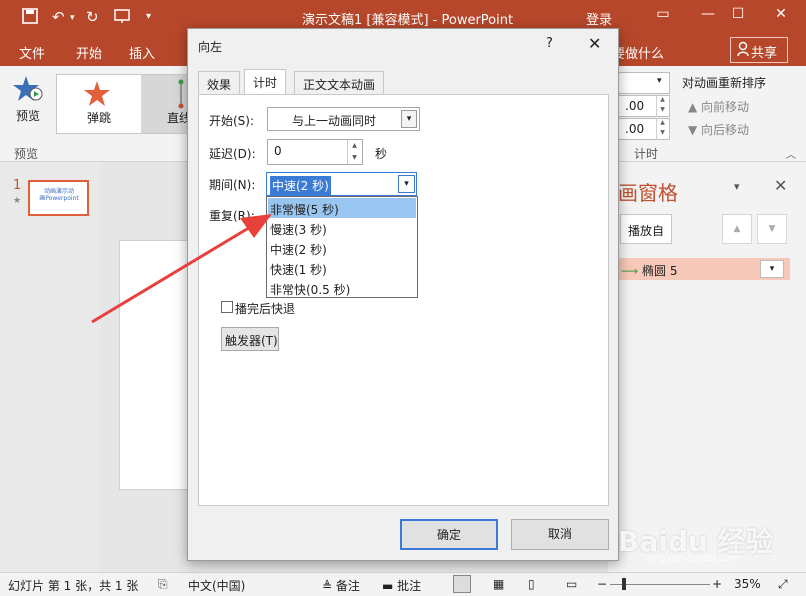 The height and width of the screenshot is (596, 806). I want to click on animation-gallery: 弹跳 直线, so click(123, 104).